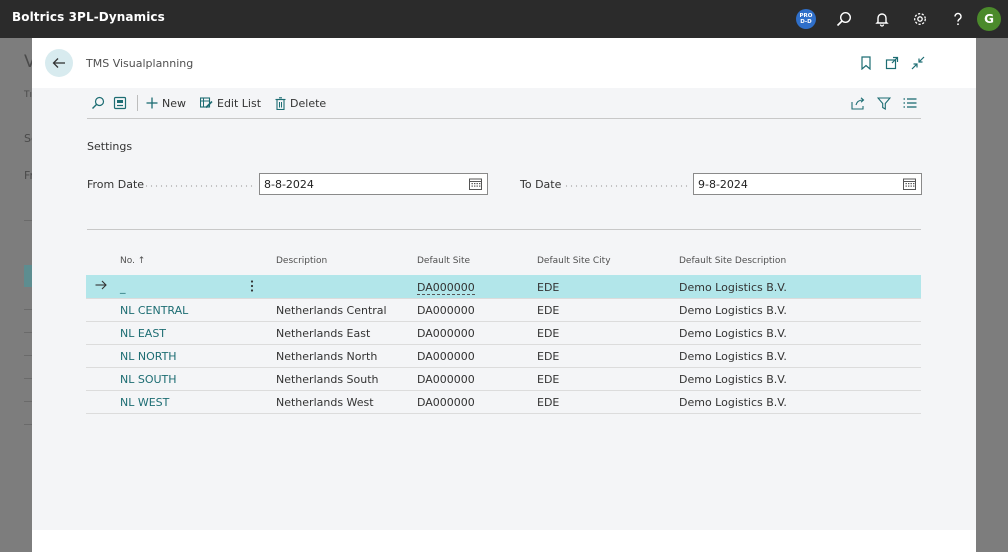 Image resolution: width=1008 pixels, height=552 pixels. Describe the element at coordinates (958, 19) in the screenshot. I see `help-icon` at that location.